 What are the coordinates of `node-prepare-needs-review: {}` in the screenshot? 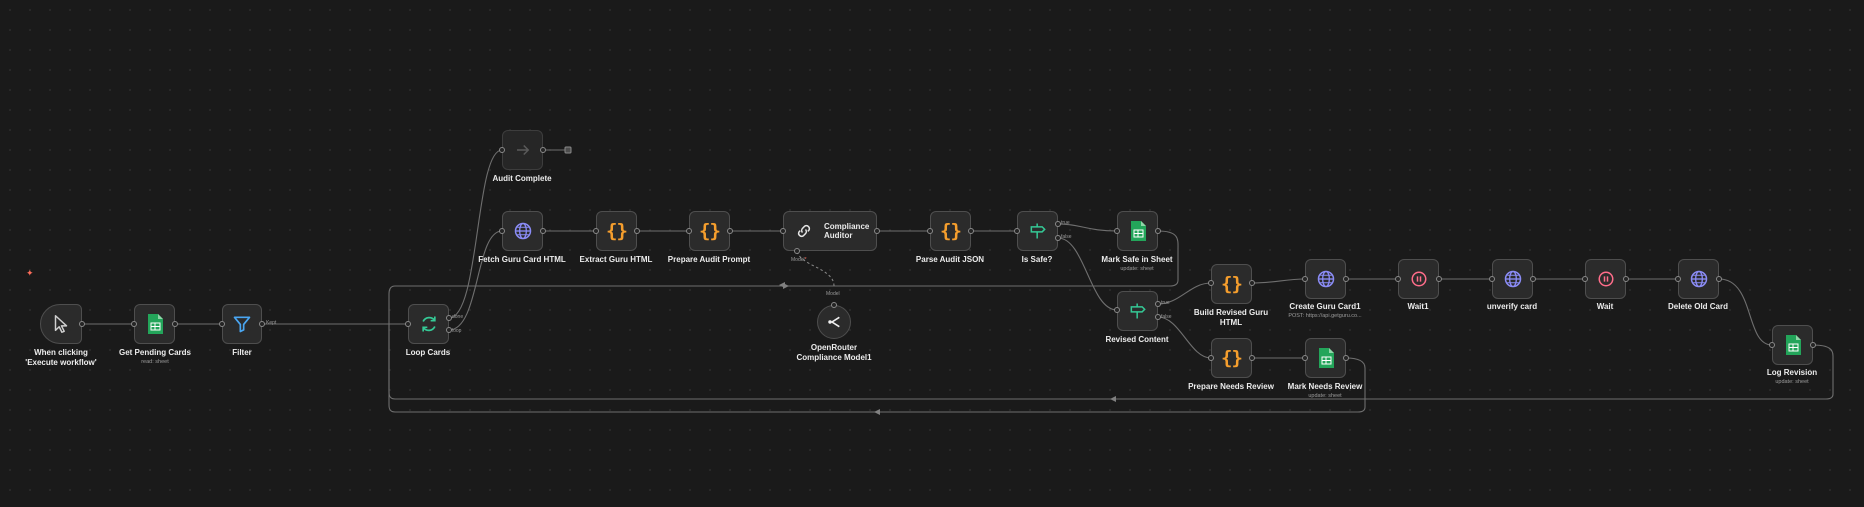 It's located at (1231, 358).